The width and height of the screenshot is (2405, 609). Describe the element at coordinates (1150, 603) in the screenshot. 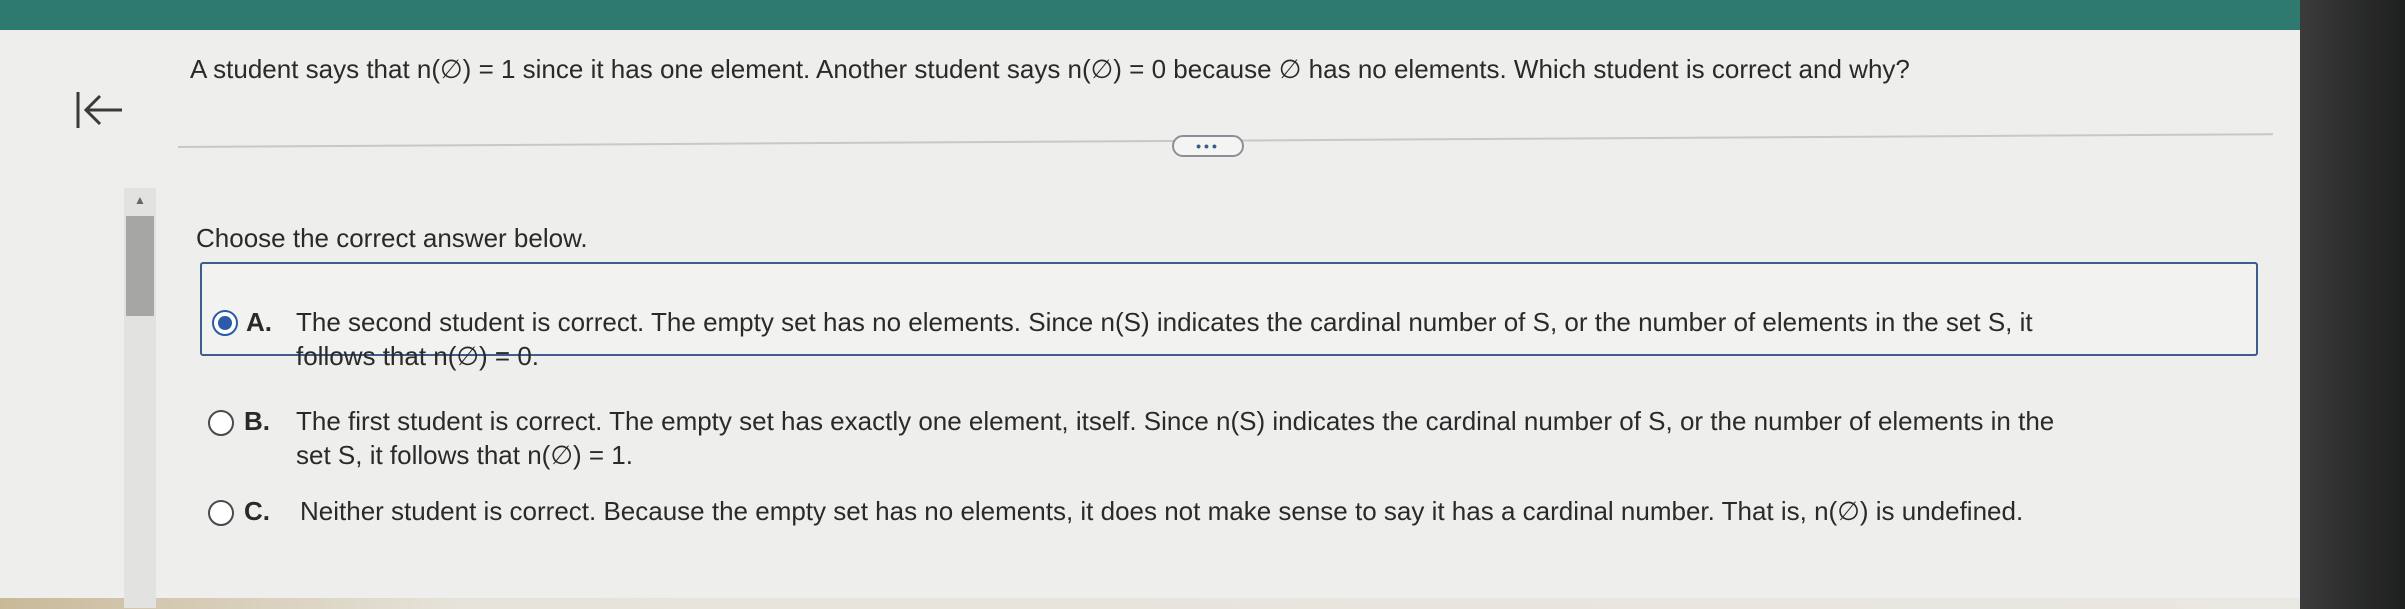

I see `bottom-edge` at that location.